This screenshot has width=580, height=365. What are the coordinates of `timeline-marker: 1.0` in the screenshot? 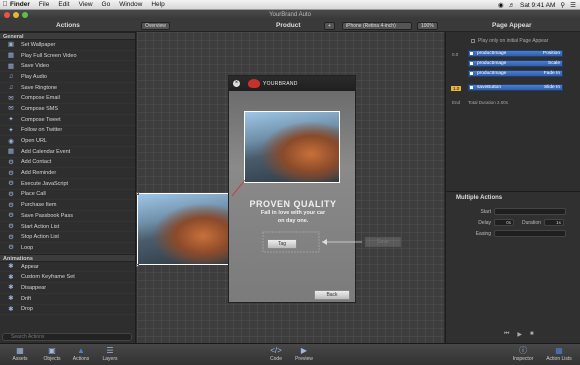 It's located at (456, 88).